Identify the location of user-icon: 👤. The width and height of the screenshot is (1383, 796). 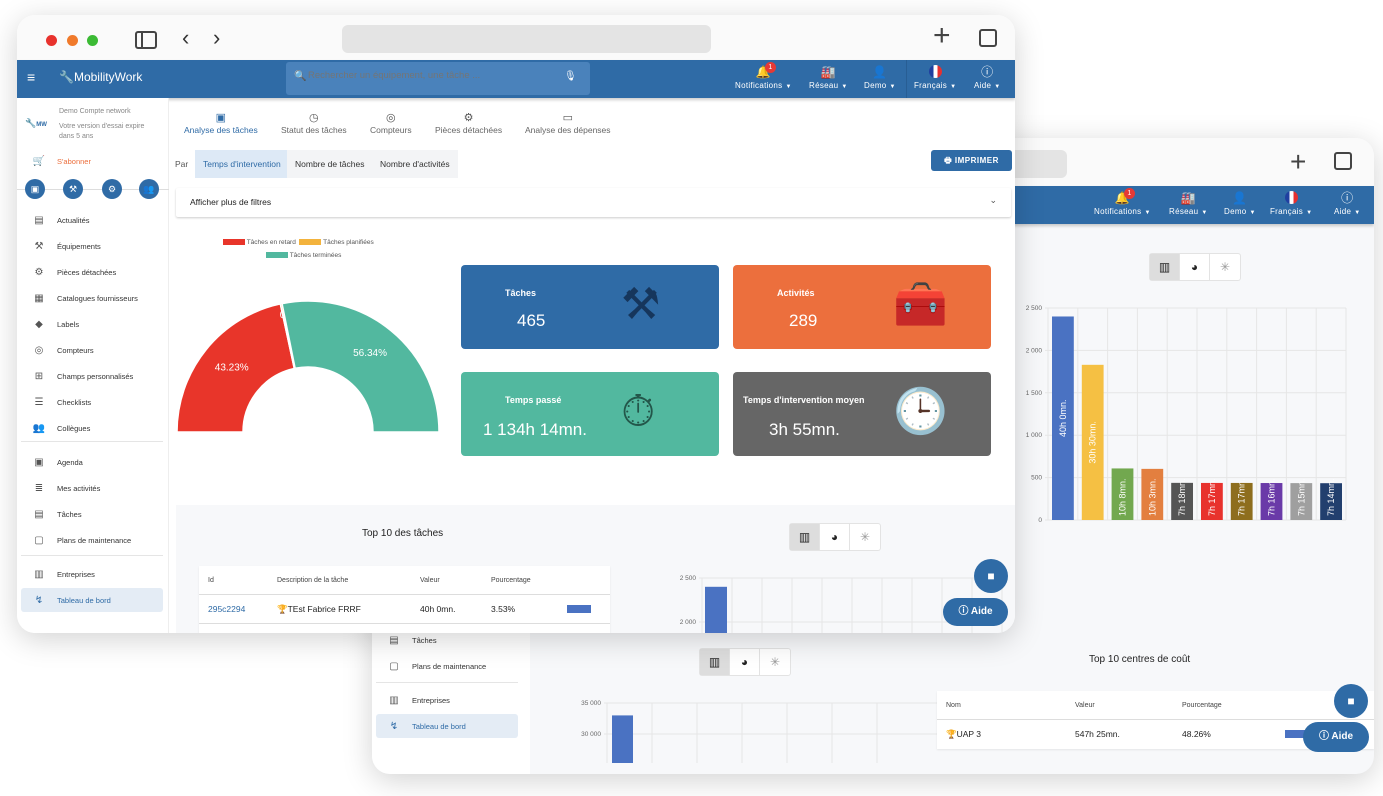
(880, 72).